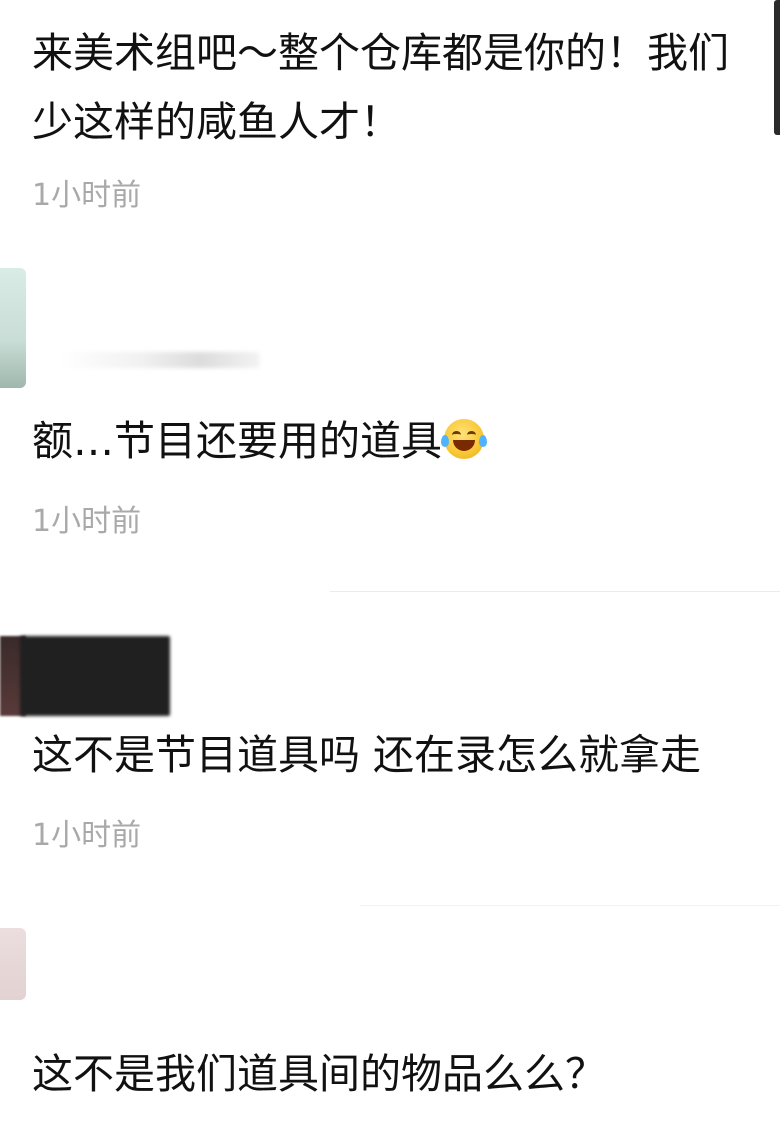 This screenshot has height=1126, width=780. I want to click on comment-text: 这不是我们道具间的物品么么？, so click(319, 1074).